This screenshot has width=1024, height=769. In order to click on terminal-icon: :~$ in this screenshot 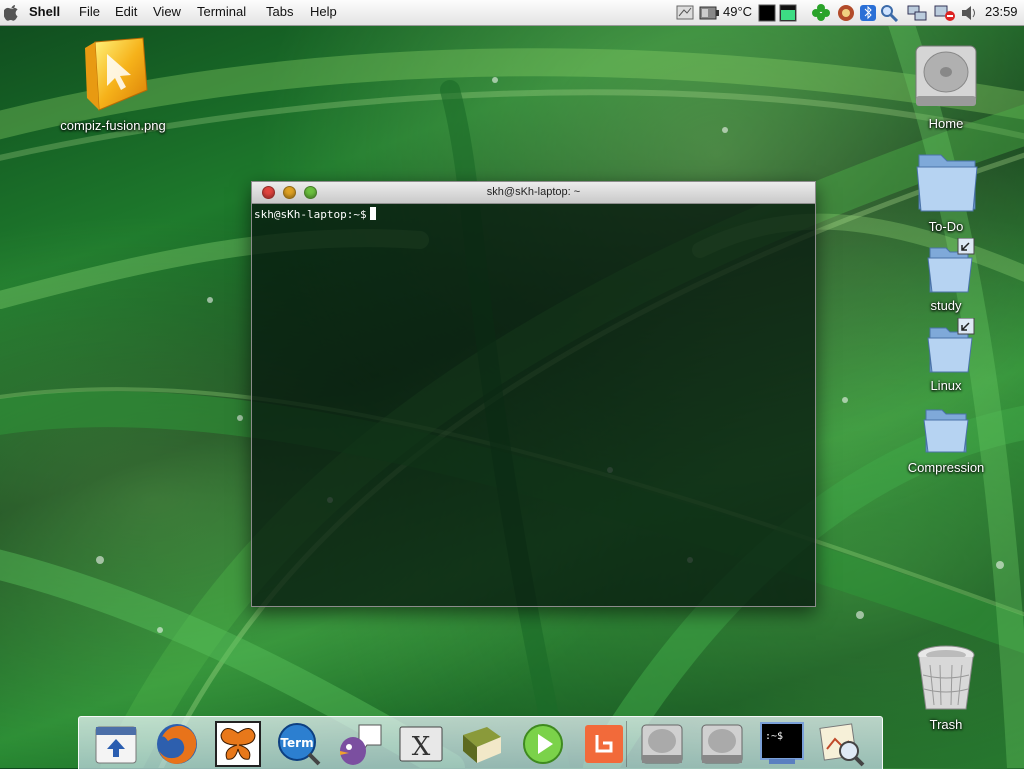, I will do `click(782, 744)`.